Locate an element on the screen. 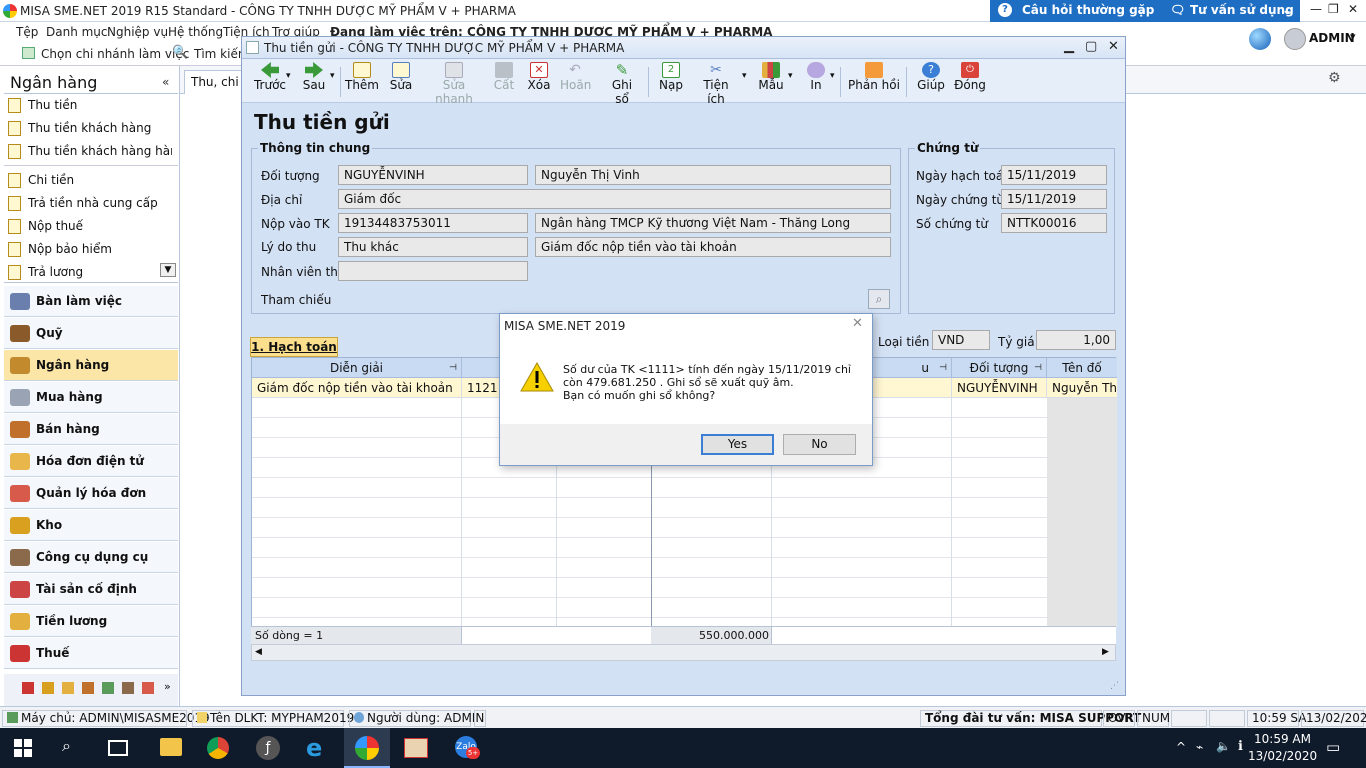 The width and height of the screenshot is (1366, 768). print-button: In is located at coordinates (816, 77).